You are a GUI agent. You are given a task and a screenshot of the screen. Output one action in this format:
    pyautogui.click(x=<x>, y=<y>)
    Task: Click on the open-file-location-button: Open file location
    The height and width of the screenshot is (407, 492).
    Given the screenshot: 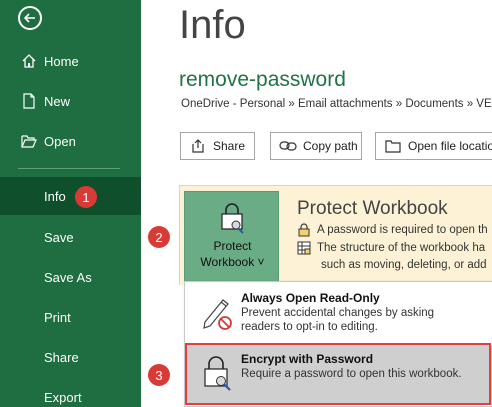 What is the action you would take?
    pyautogui.click(x=433, y=146)
    